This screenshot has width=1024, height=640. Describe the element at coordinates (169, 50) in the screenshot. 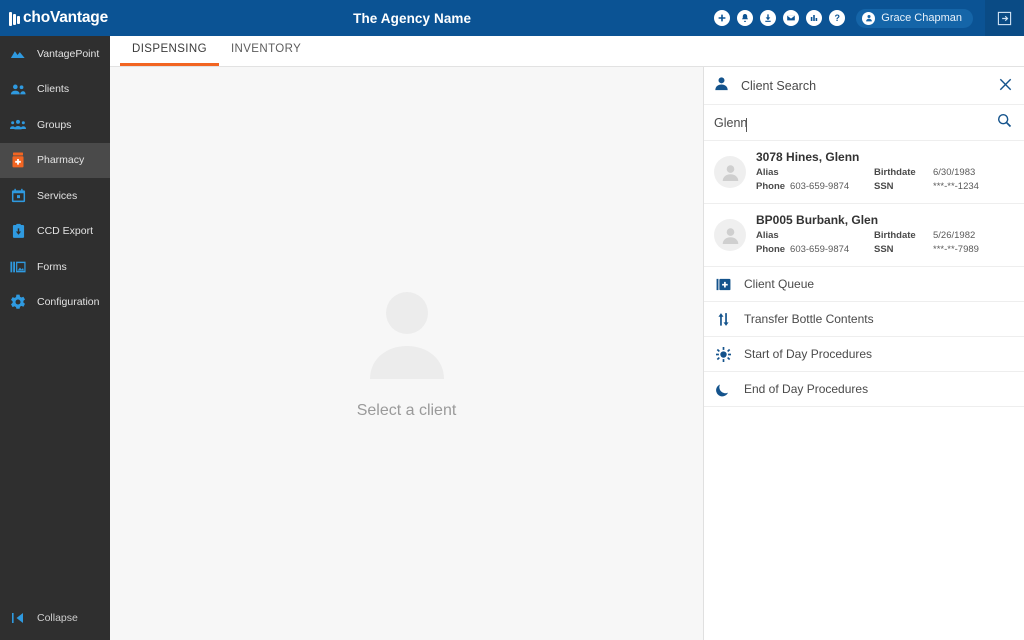

I see `tab-dispensing: DISPENSING` at that location.